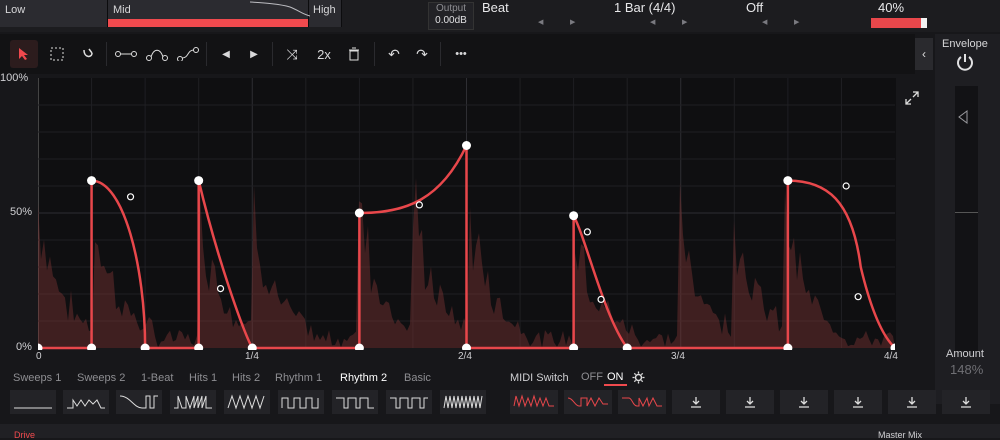  Describe the element at coordinates (451, 20) in the screenshot. I see `output-value: 0.00dB` at that location.